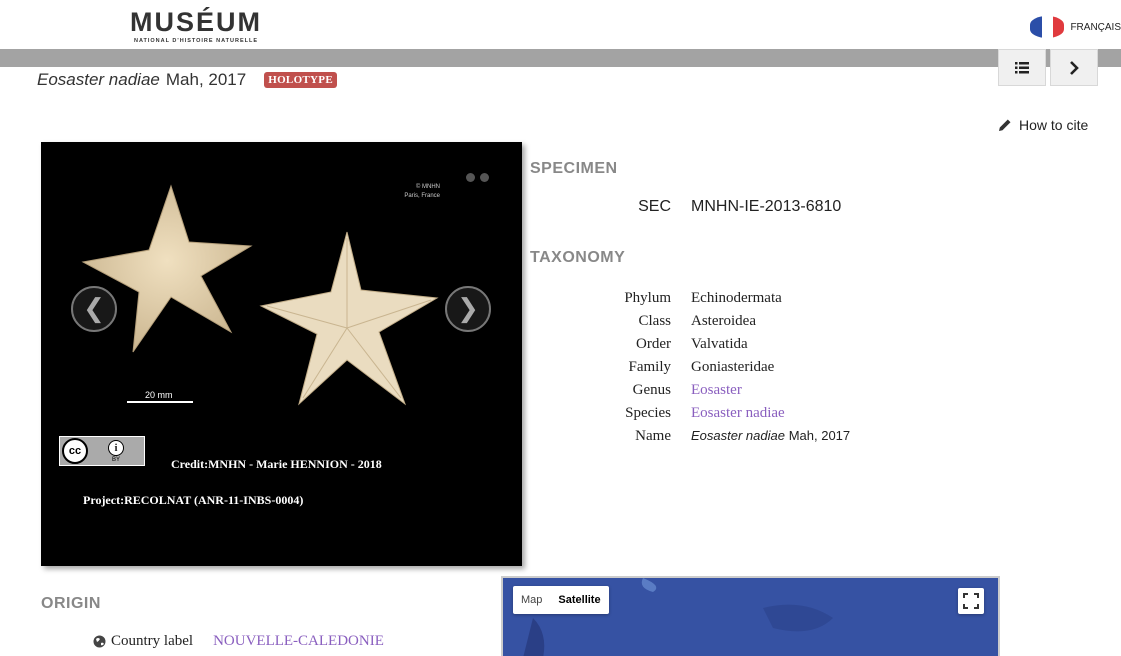 The image size is (1121, 656). Describe the element at coordinates (1054, 125) in the screenshot. I see `how-to-cite-label: How to cite` at that location.